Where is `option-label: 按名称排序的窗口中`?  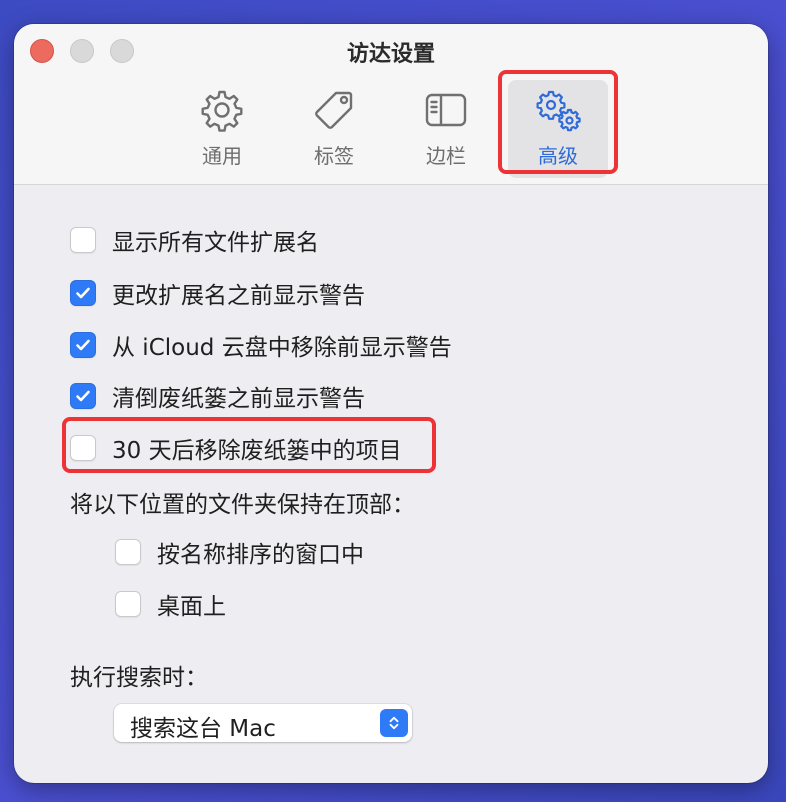
option-label: 按名称排序的窗口中 is located at coordinates (260, 555).